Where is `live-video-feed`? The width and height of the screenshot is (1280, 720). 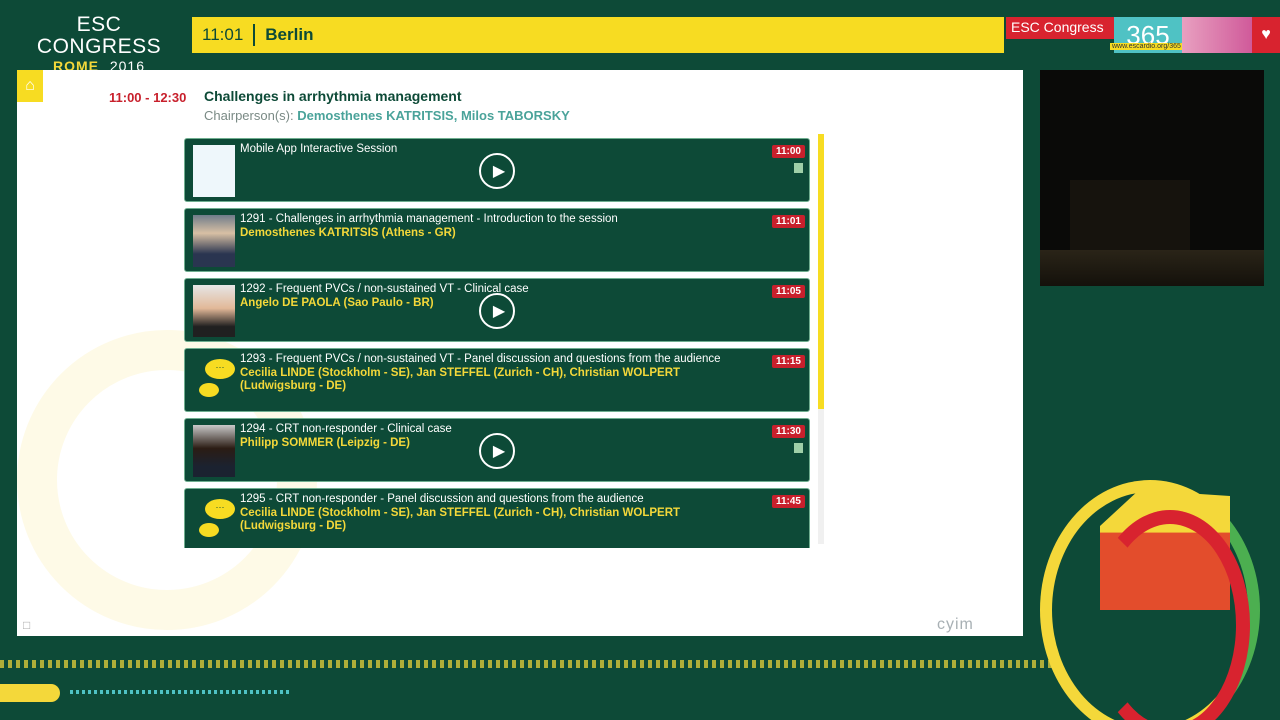 live-video-feed is located at coordinates (1152, 178).